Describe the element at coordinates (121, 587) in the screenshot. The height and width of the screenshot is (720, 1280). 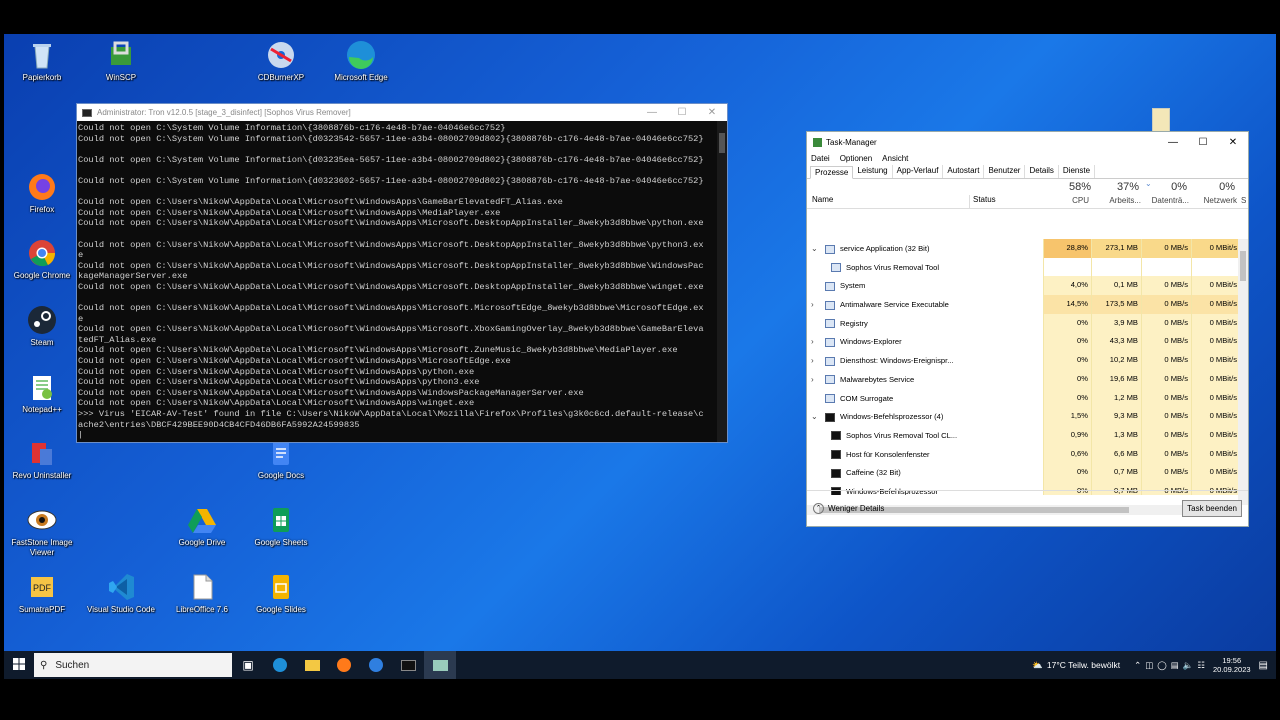
I see `vscode-icon` at that location.